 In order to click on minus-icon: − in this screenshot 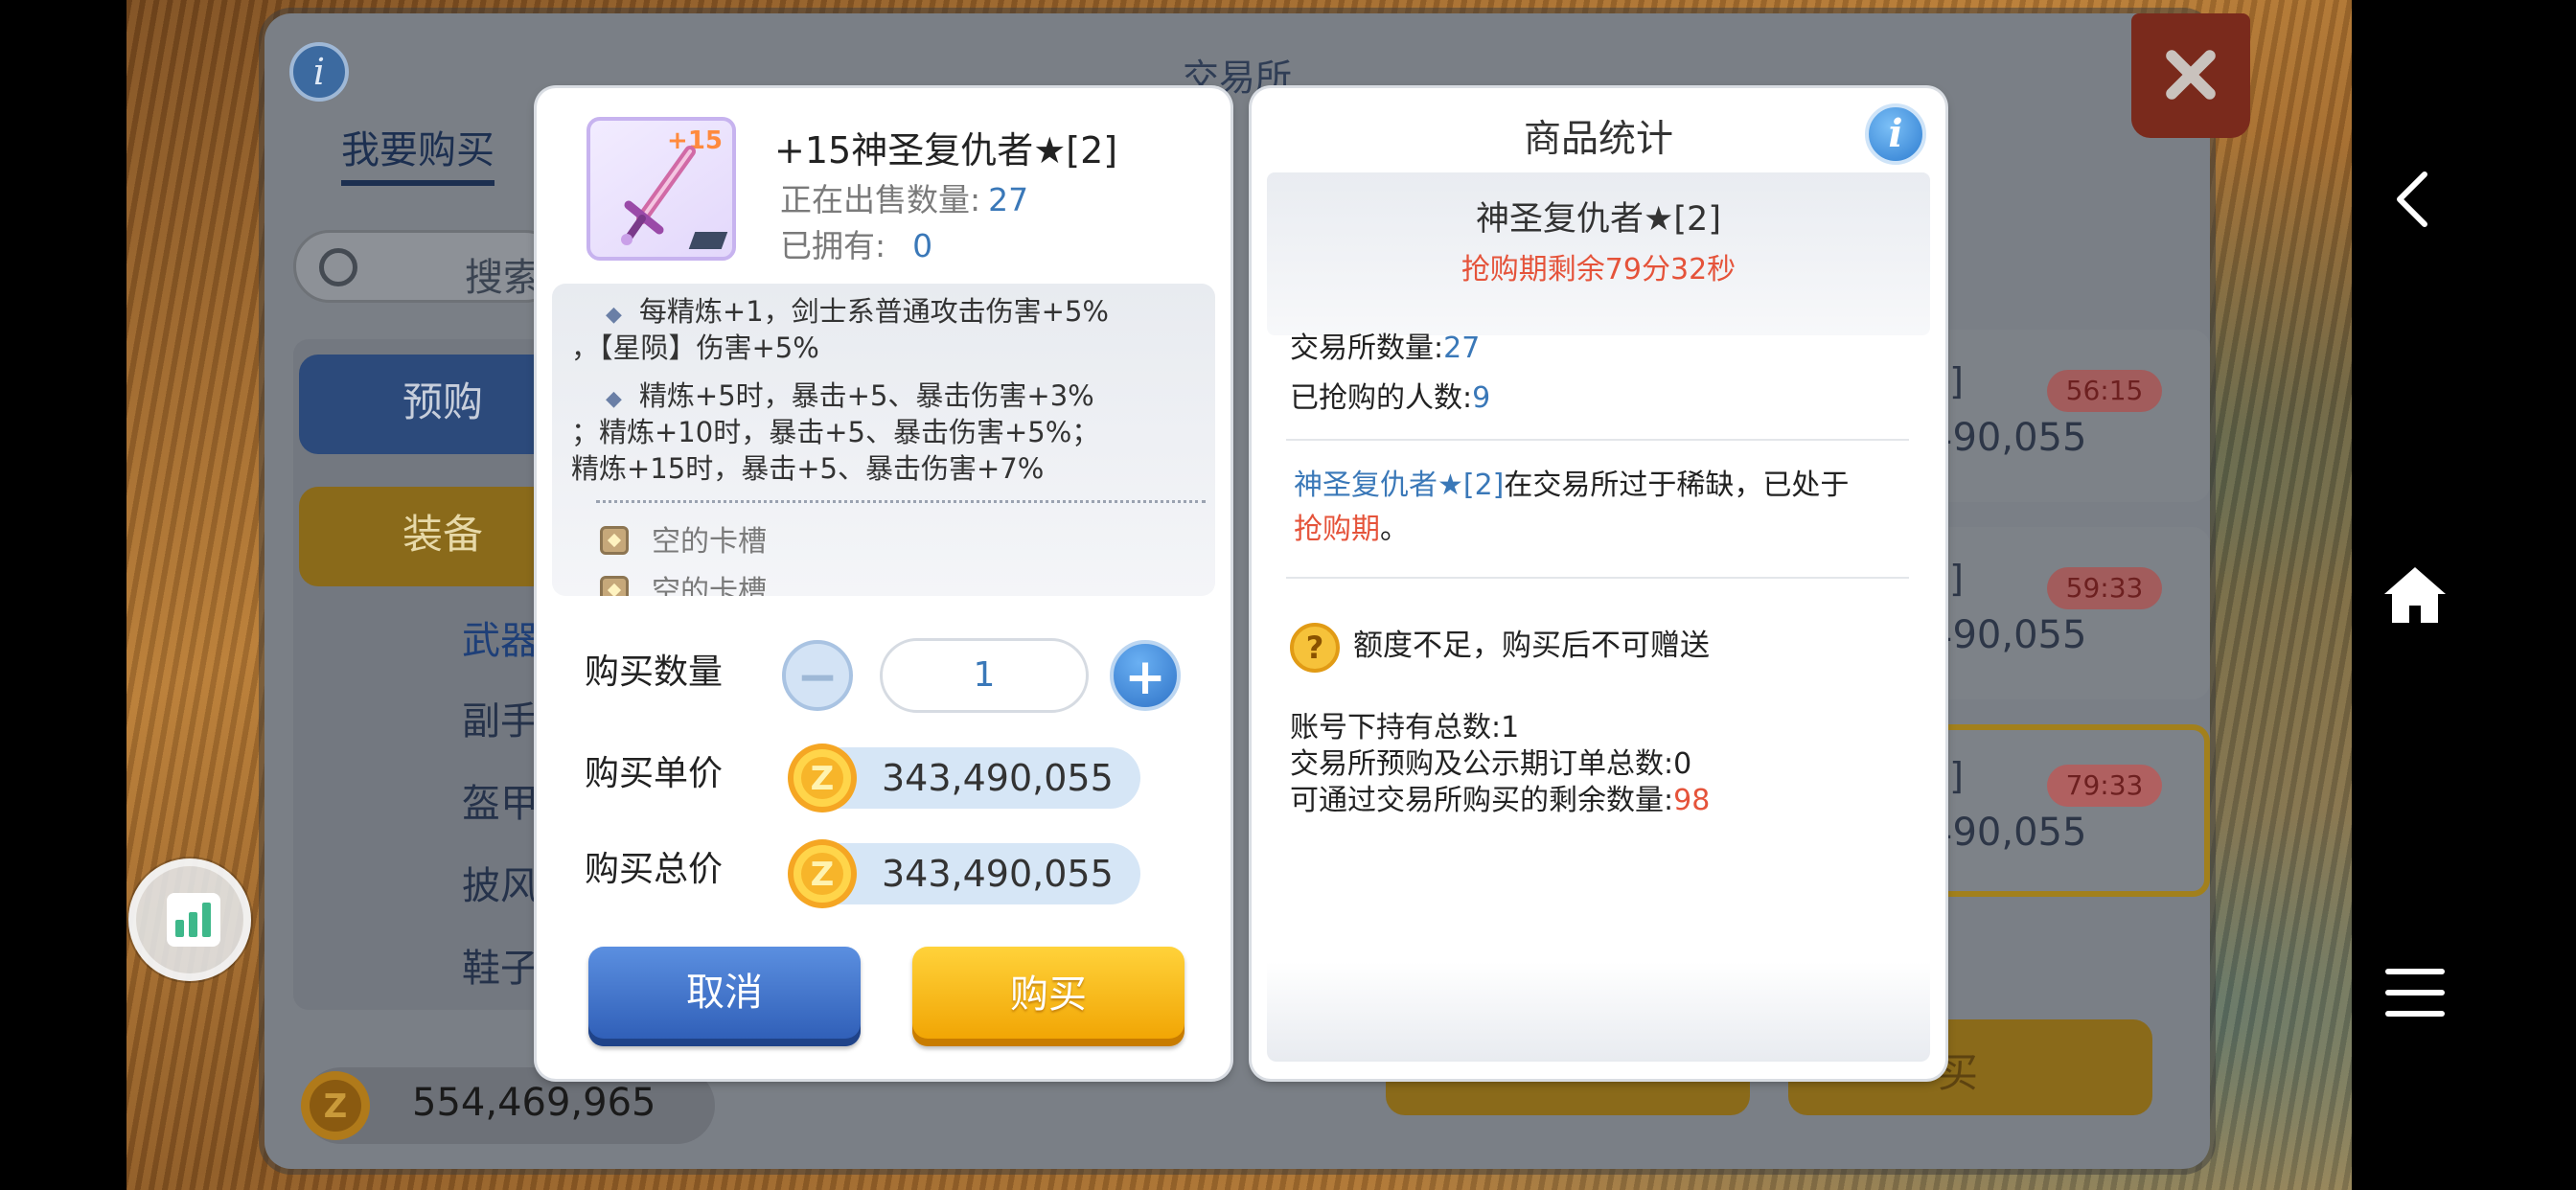, I will do `click(817, 676)`.